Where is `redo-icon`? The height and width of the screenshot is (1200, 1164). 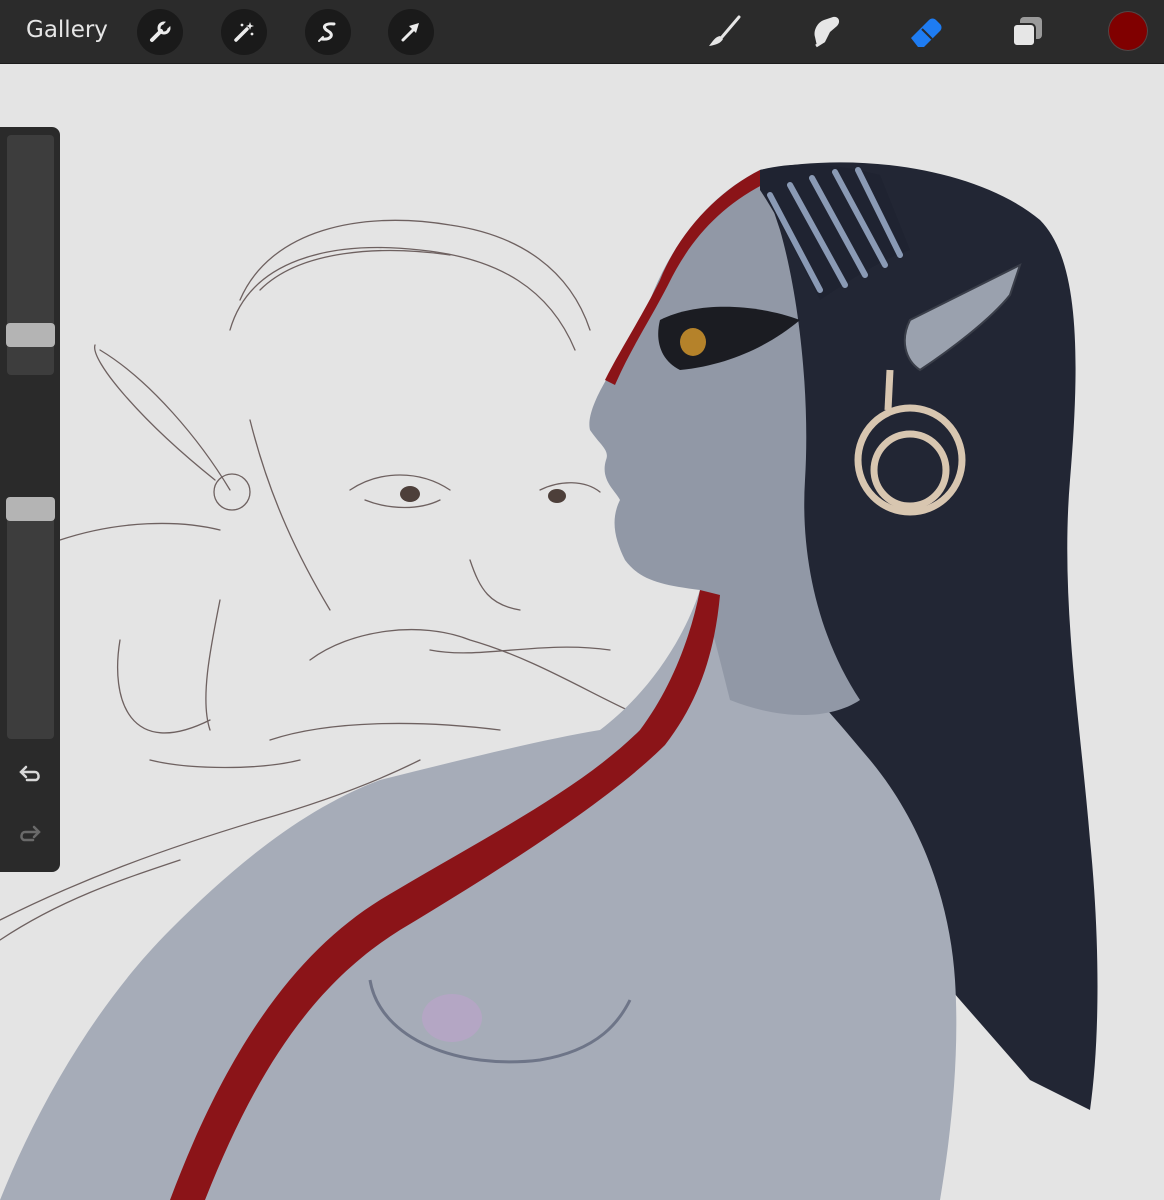
redo-icon is located at coordinates (30, 835).